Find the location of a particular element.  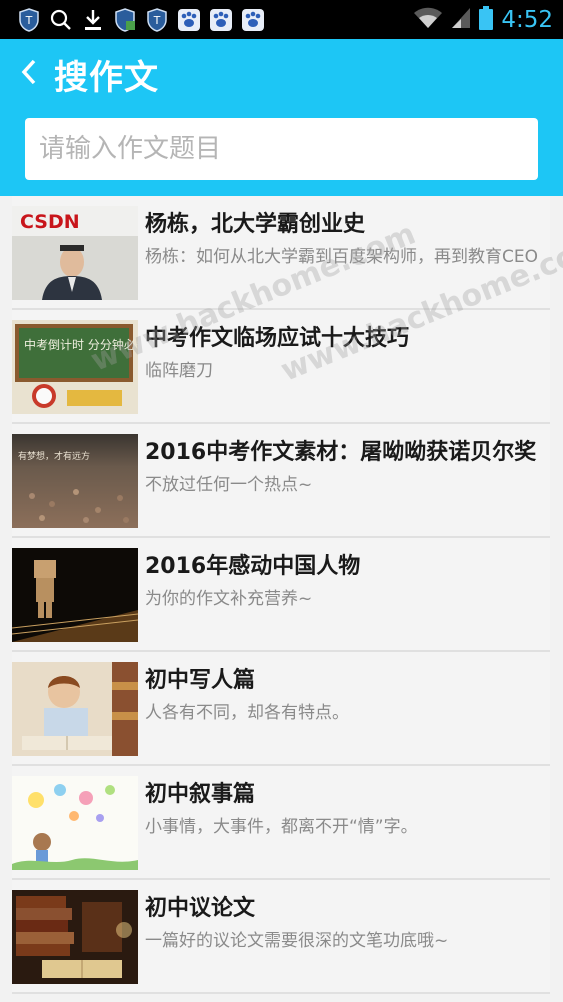

thumbnail-chalkboard: 中考倒计时 分分钟必争 is located at coordinates (75, 367).